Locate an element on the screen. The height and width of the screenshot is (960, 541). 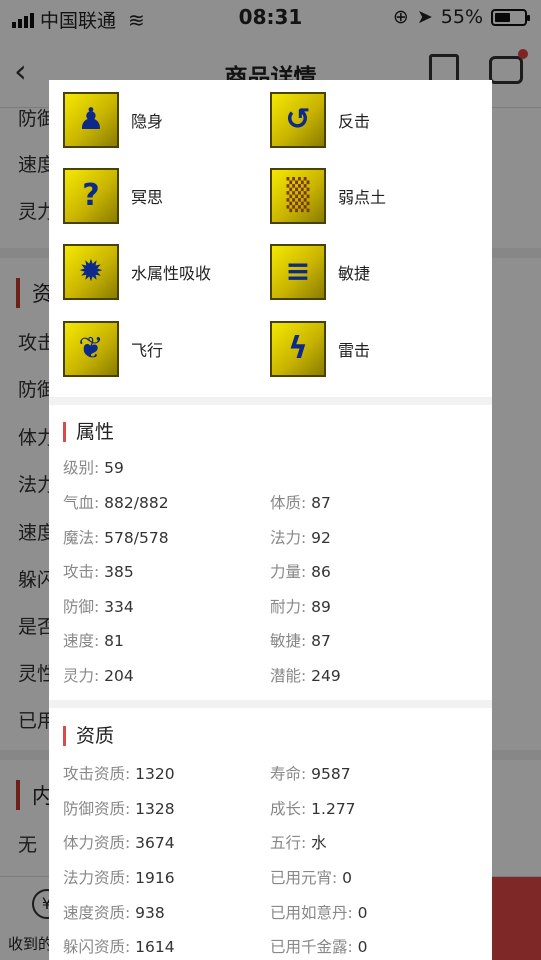
aptitude-item: 已用如意丹: 0 is located at coordinates (319, 913).